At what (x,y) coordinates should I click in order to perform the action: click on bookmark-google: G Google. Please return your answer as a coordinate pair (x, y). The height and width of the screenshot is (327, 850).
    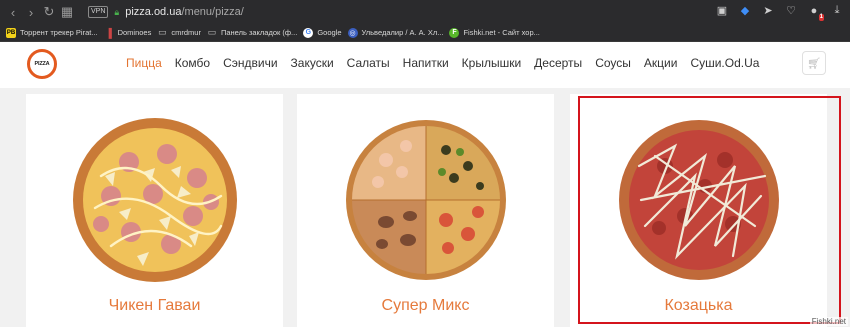
    Looking at the image, I should click on (322, 32).